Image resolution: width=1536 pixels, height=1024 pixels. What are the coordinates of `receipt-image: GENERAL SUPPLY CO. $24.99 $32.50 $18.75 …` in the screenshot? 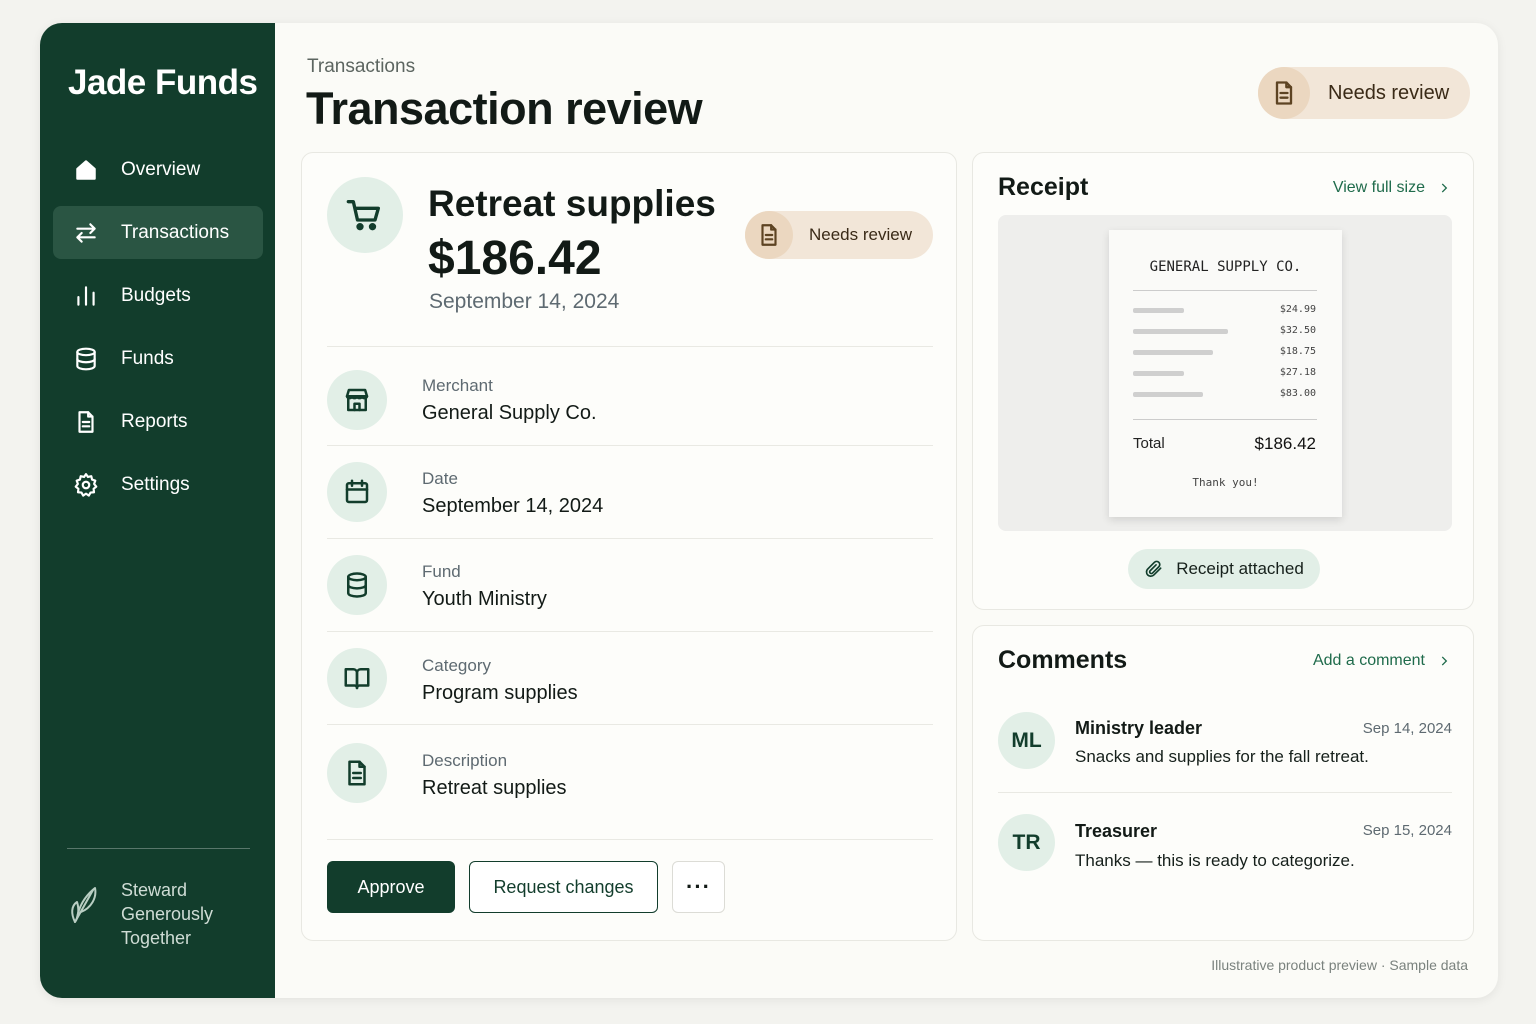 It's located at (1225, 373).